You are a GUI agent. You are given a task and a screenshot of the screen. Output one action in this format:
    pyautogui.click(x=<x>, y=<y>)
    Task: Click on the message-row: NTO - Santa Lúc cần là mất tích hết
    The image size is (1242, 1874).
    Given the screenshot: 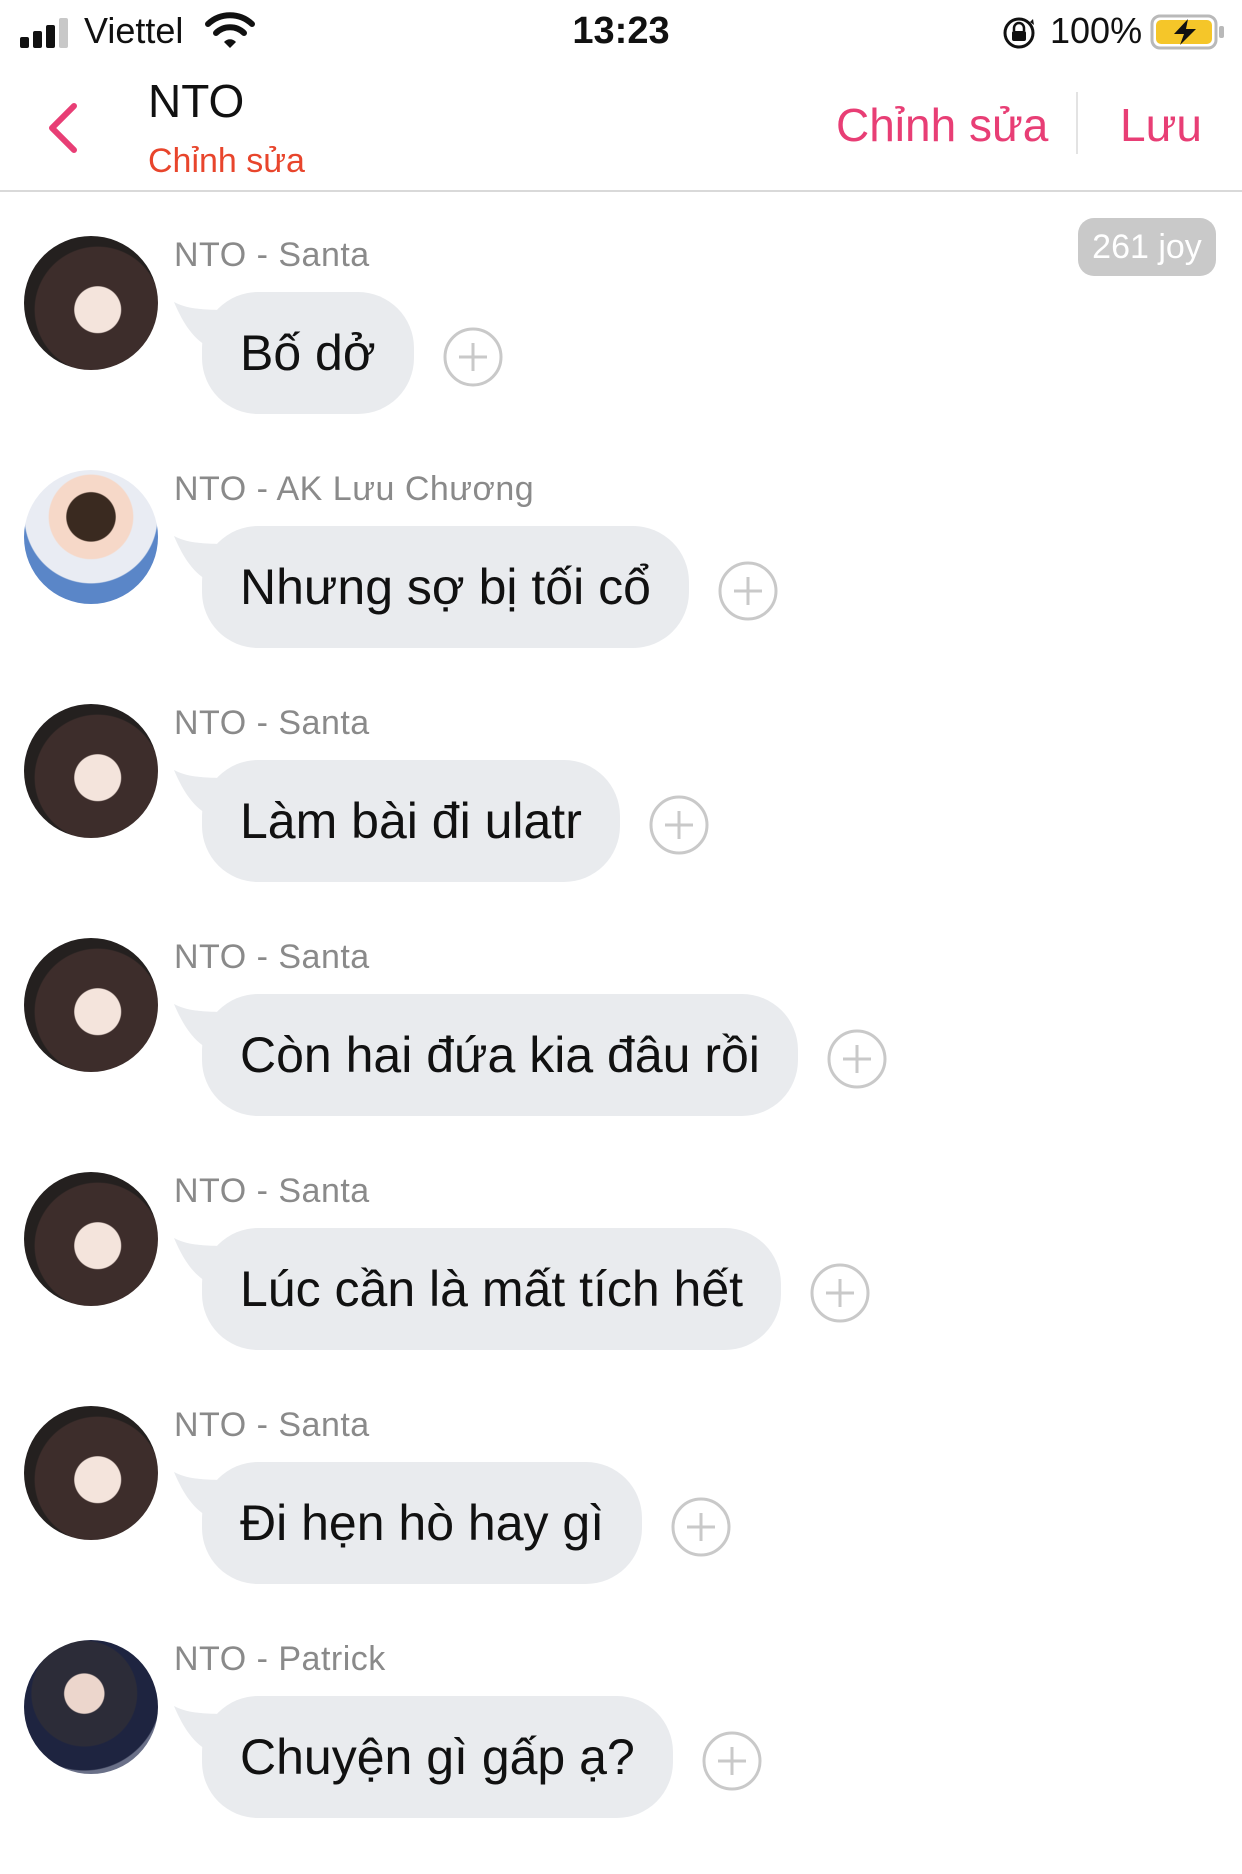 What is the action you would take?
    pyautogui.click(x=621, y=1289)
    